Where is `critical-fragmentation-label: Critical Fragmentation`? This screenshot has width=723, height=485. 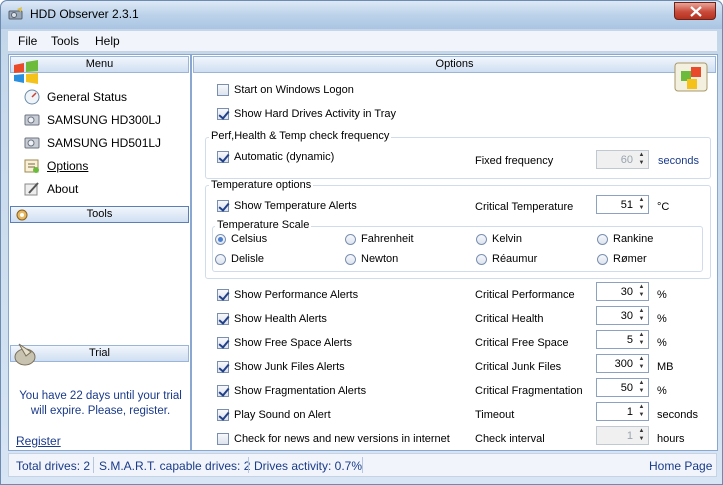 critical-fragmentation-label: Critical Fragmentation is located at coordinates (529, 391).